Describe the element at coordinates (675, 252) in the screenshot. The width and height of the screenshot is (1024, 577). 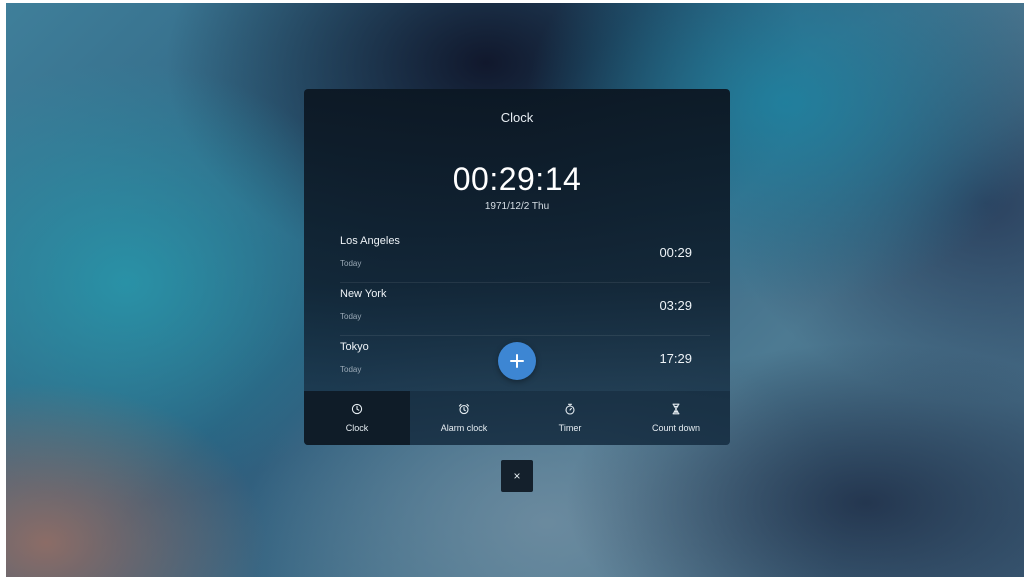
I see `city-time: 00:29` at that location.